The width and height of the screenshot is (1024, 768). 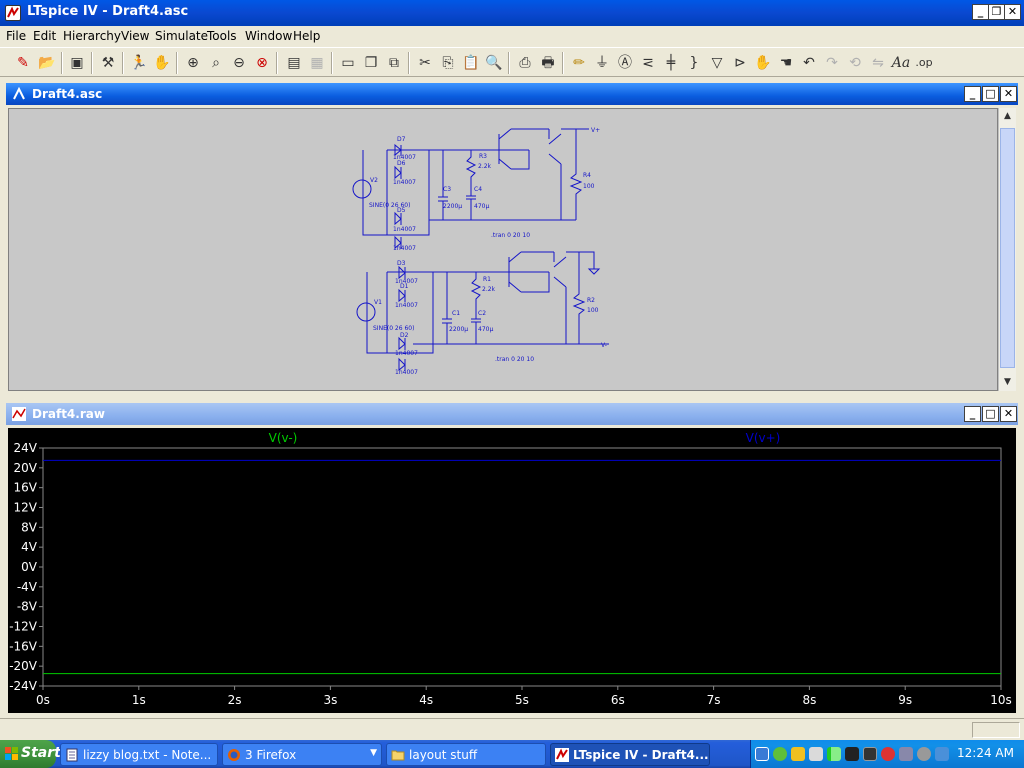 What do you see at coordinates (648, 63) in the screenshot?
I see `resistor-icon: ⋜` at bounding box center [648, 63].